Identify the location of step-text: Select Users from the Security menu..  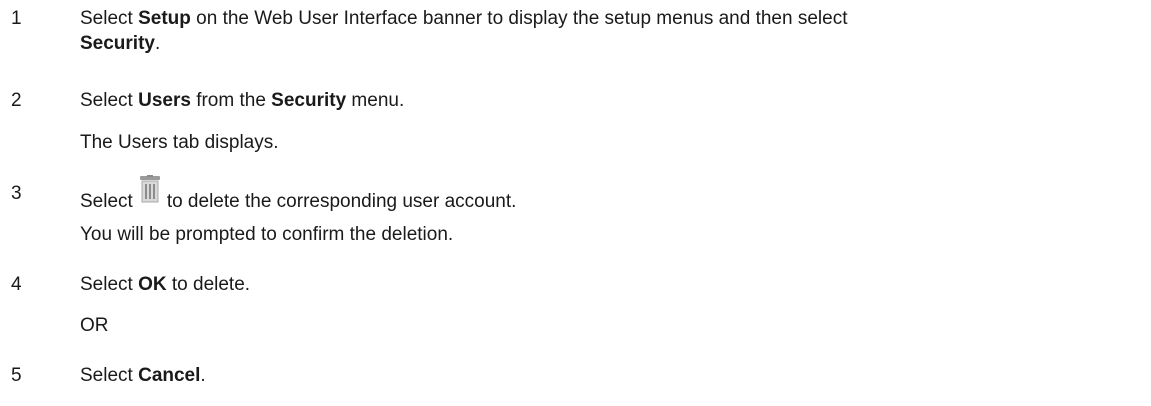
(610, 100).